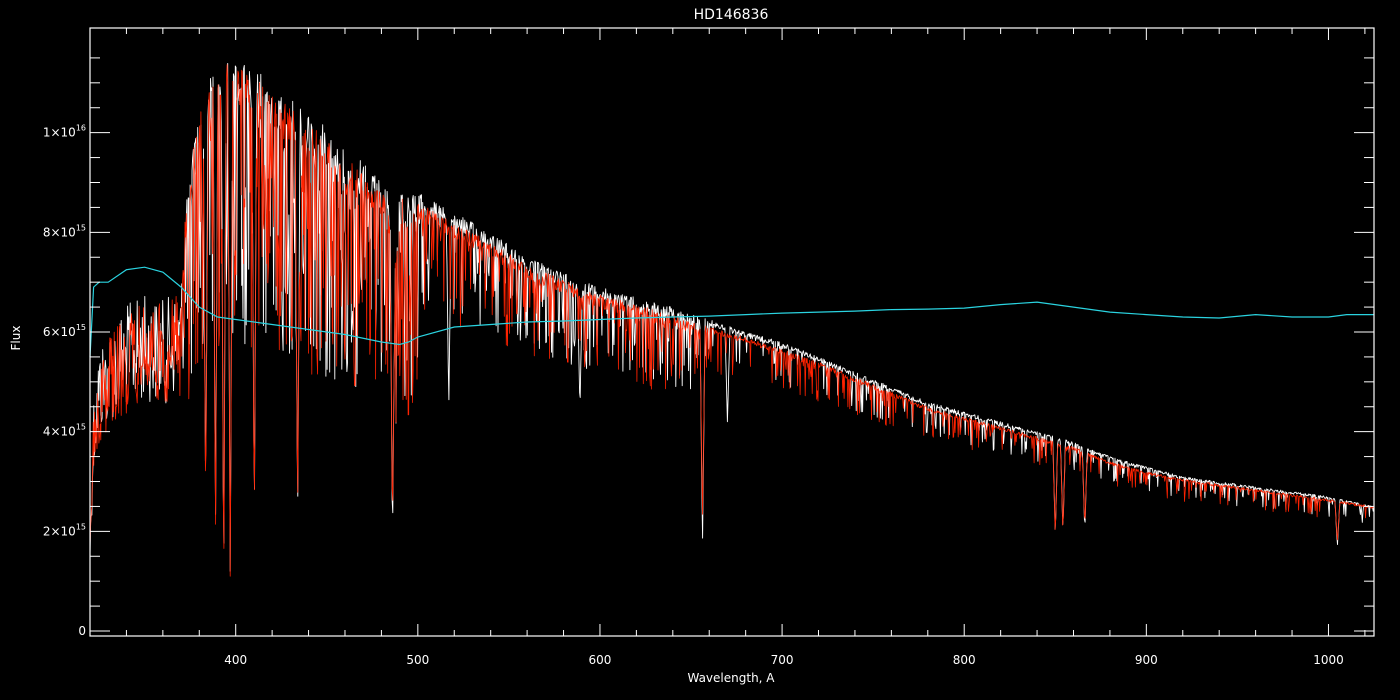 The width and height of the screenshot is (1400, 700). Describe the element at coordinates (235, 660) in the screenshot. I see `x-tick-label: 400` at that location.